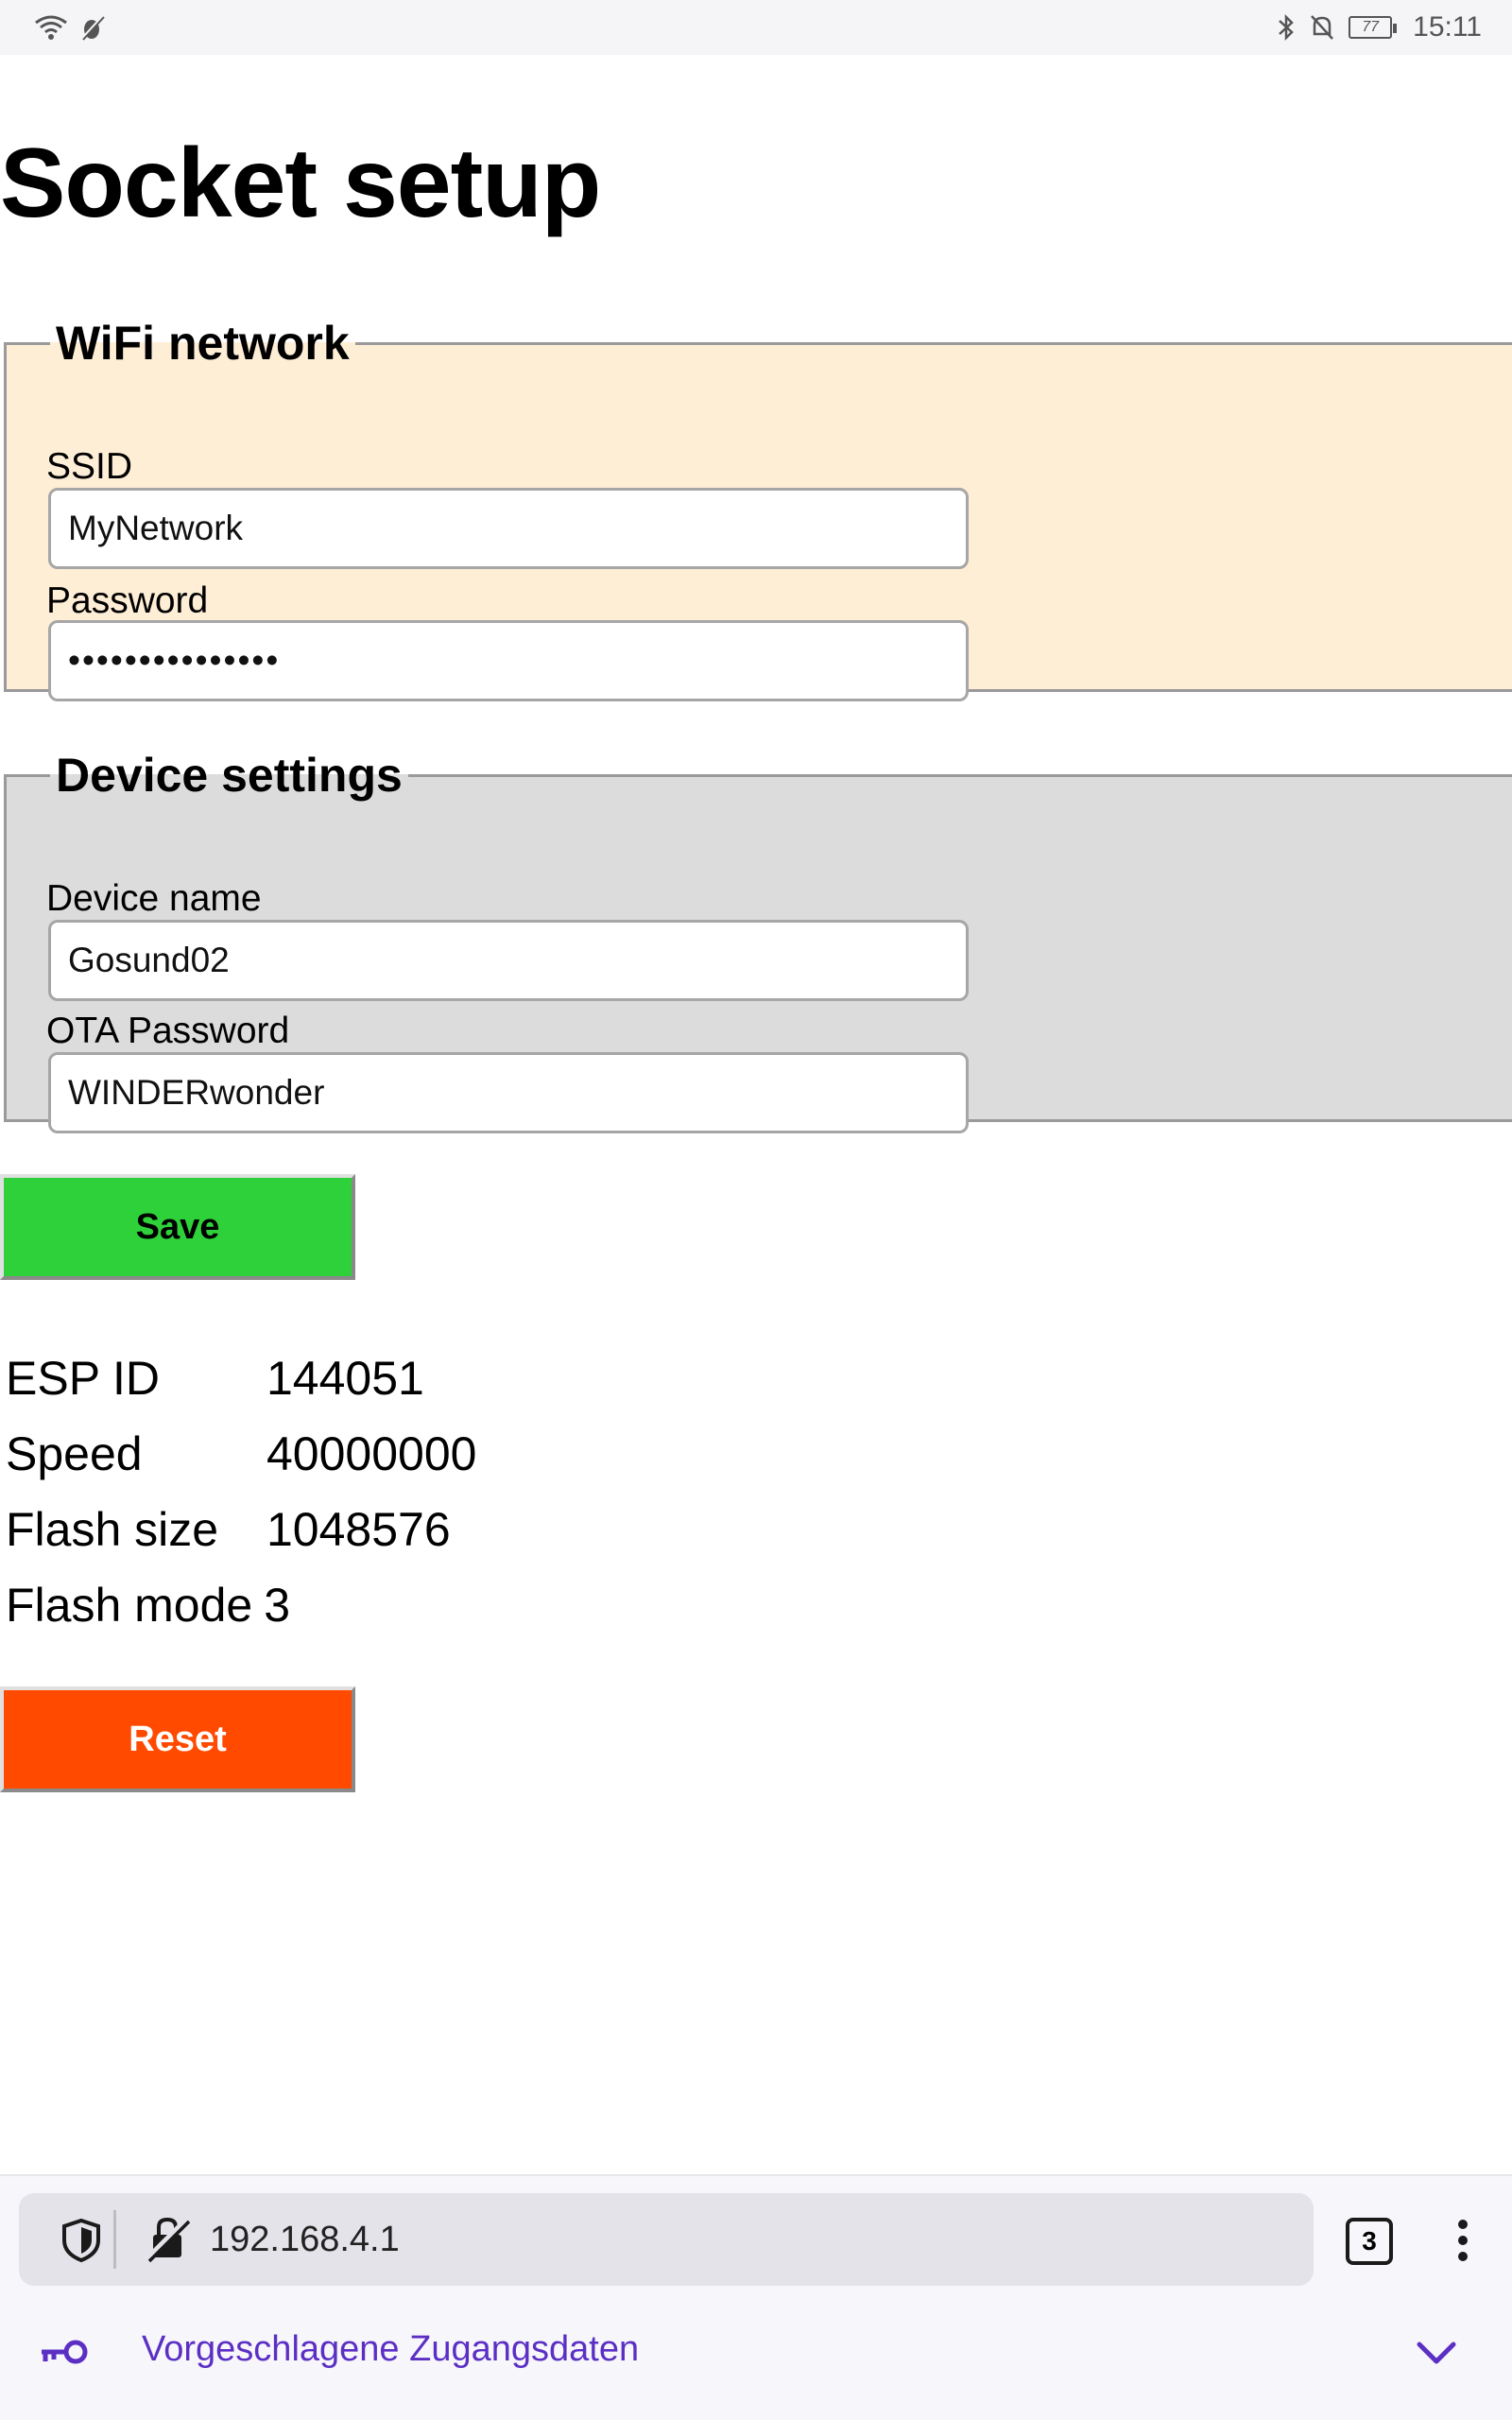 This screenshot has width=1512, height=2420. Describe the element at coordinates (74, 1453) in the screenshot. I see `info-key: Speed` at that location.